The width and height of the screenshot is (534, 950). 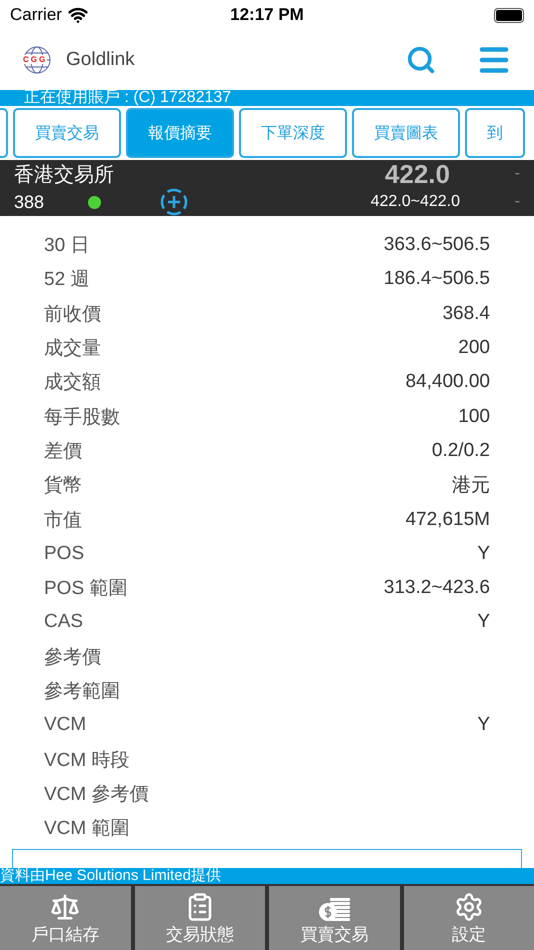 What do you see at coordinates (447, 382) in the screenshot?
I see `field-value: 84,400.00` at bounding box center [447, 382].